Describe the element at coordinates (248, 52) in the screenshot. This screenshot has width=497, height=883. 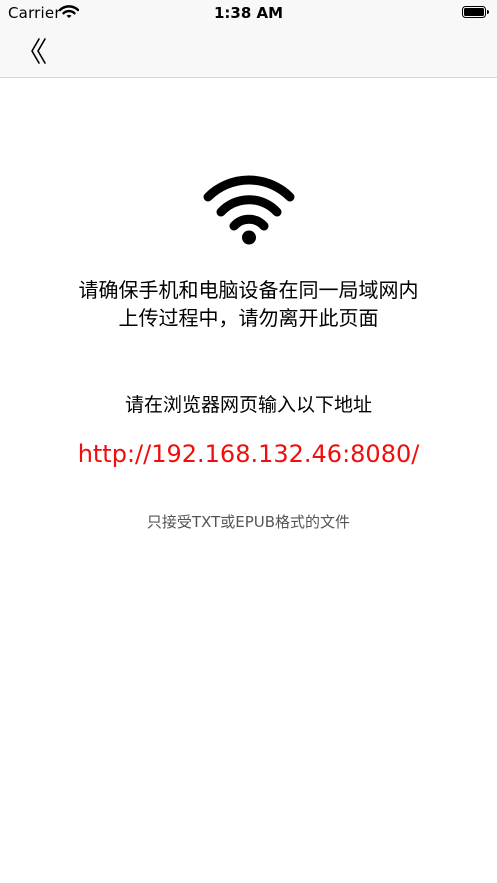
I see `navigation-bar` at that location.